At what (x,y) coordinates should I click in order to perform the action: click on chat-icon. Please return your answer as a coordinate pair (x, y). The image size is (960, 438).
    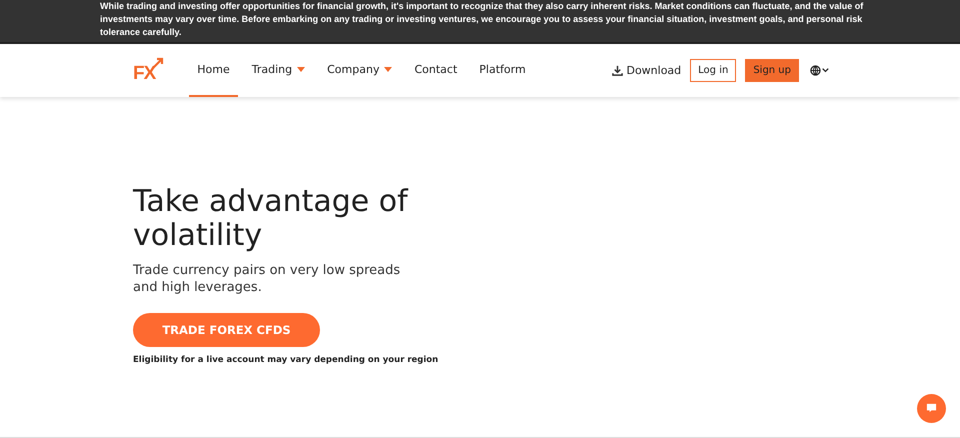
    Looking at the image, I should click on (931, 408).